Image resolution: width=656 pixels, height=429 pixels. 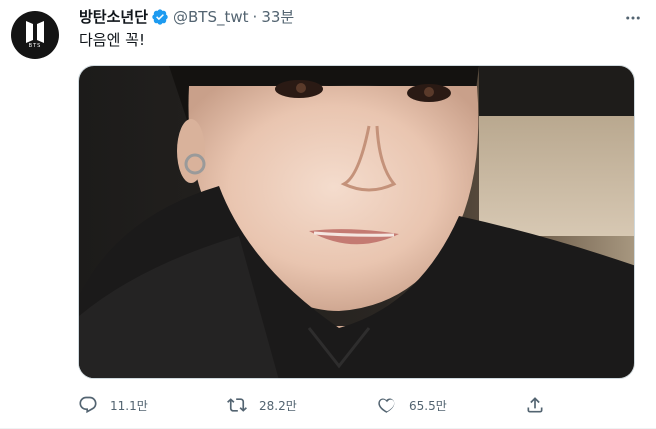 I want to click on tweet-header: 방탄소년단 @BTS_twt · 33분, so click(x=186, y=17).